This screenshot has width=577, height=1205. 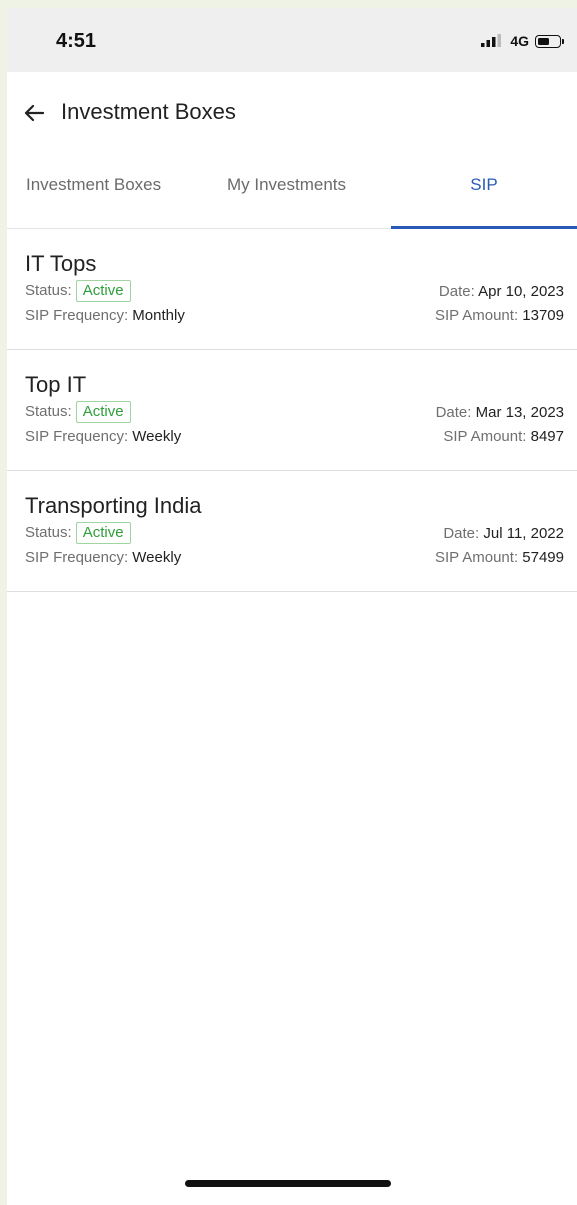 What do you see at coordinates (113, 505) in the screenshot?
I see `sip-name: Transporting India` at bounding box center [113, 505].